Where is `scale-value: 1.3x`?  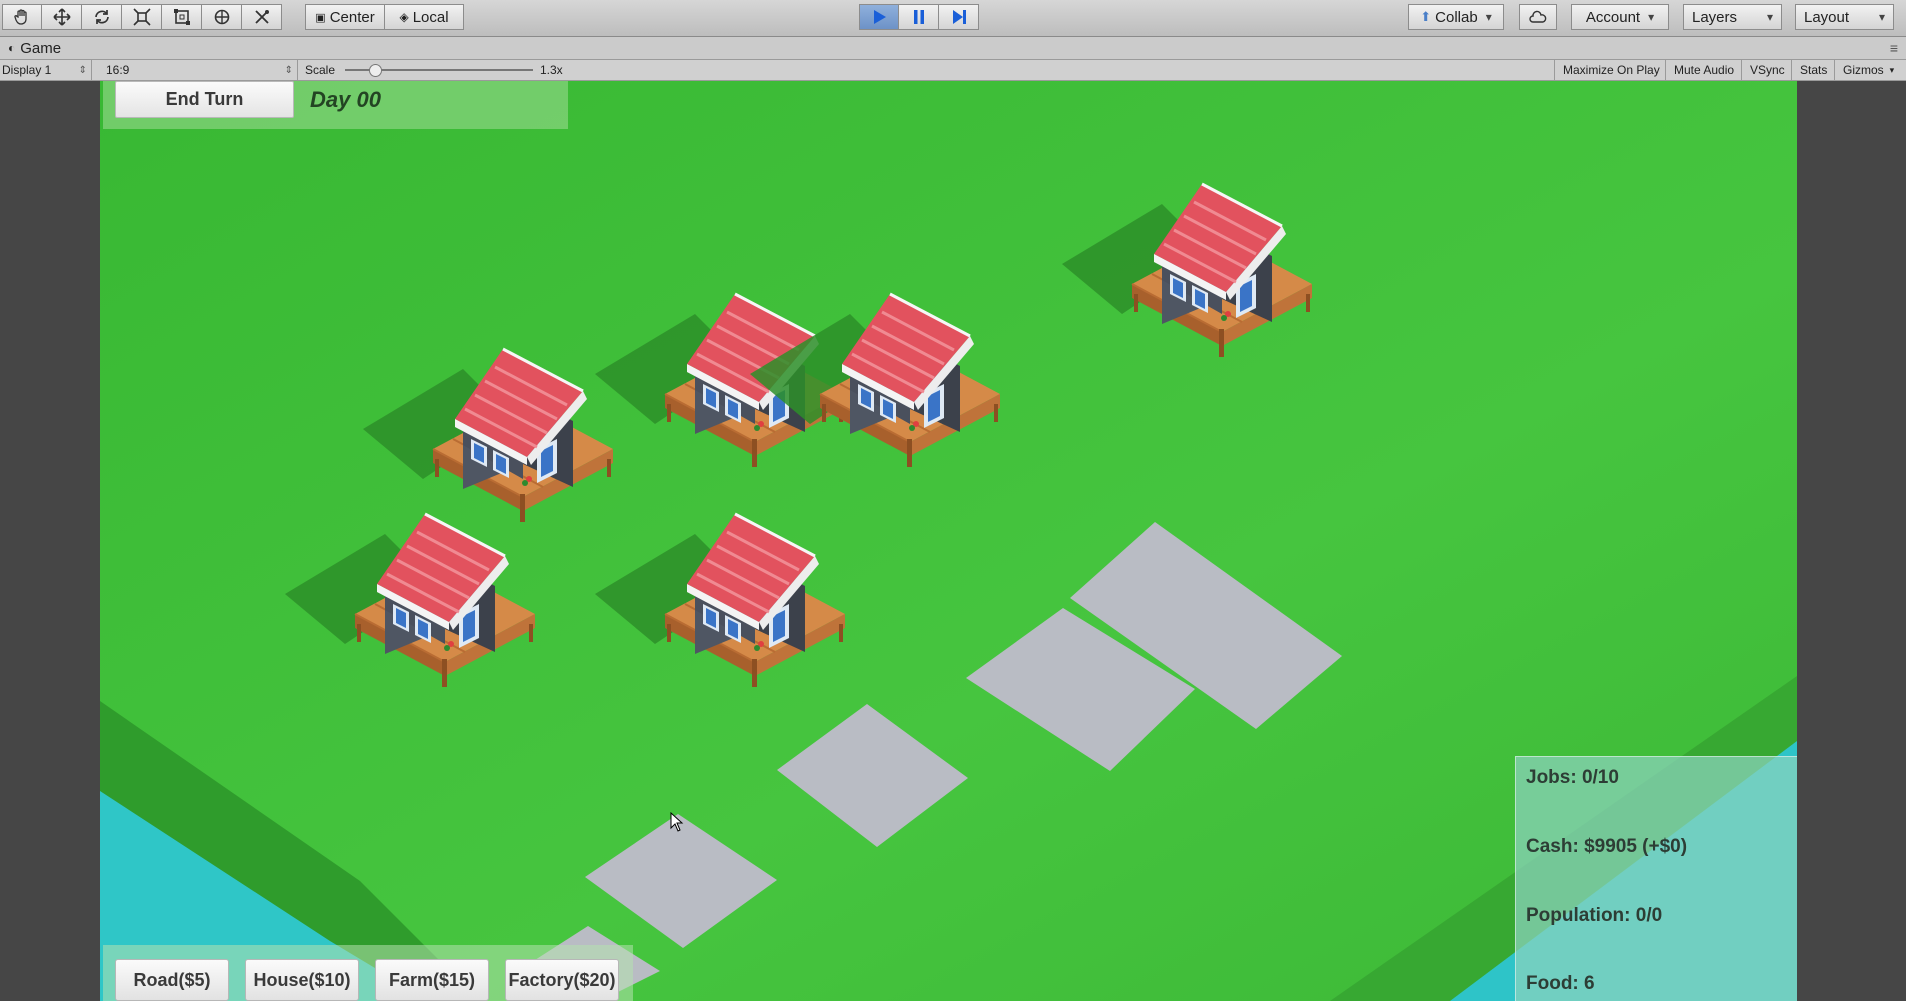 scale-value: 1.3x is located at coordinates (551, 70).